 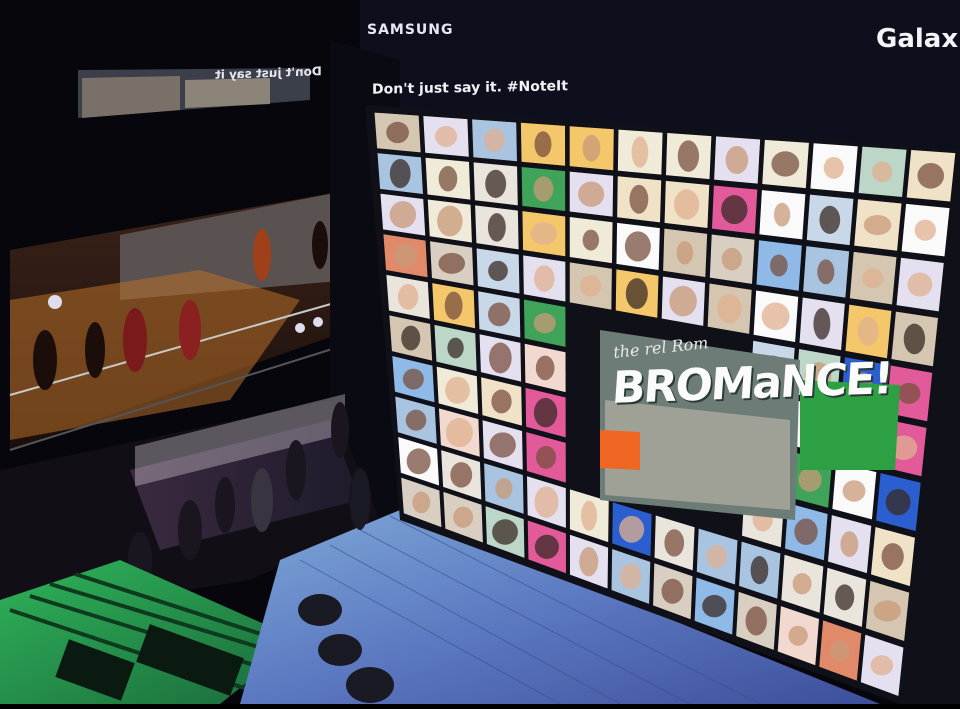 I want to click on brand-logo-text: SAMSUNG, so click(x=410, y=30).